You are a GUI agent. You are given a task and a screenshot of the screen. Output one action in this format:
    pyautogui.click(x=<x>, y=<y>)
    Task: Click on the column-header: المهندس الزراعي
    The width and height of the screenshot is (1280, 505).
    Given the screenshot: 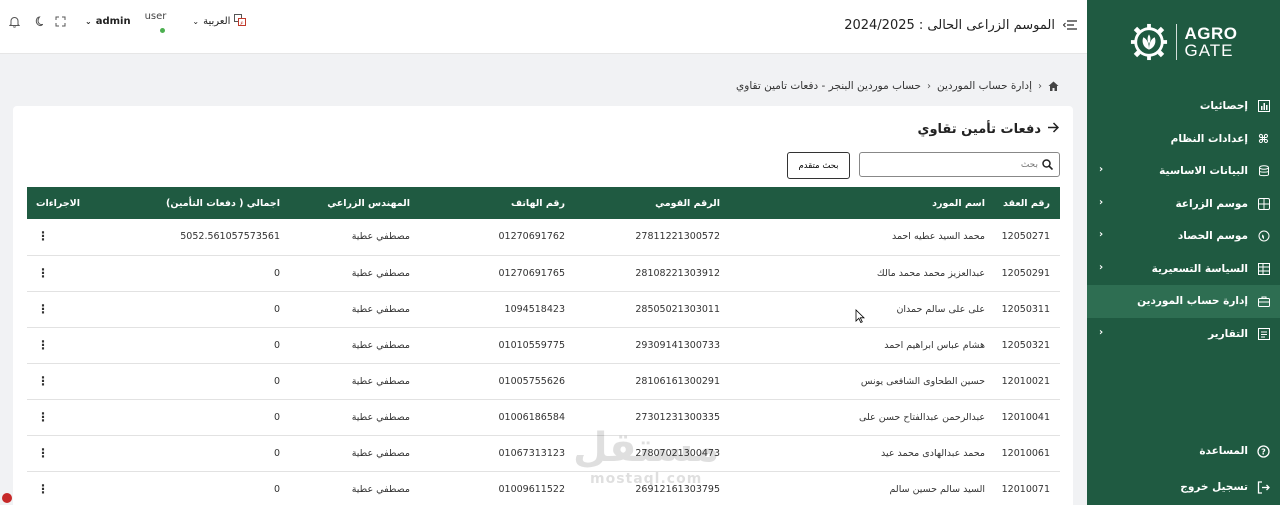 What is the action you would take?
    pyautogui.click(x=355, y=203)
    